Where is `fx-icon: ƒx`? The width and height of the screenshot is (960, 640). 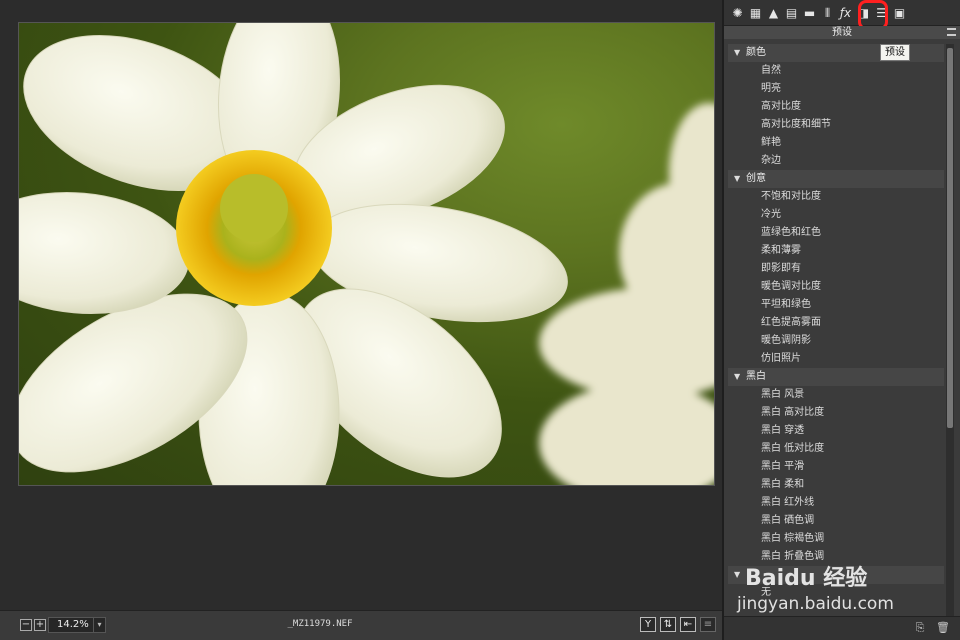 fx-icon: ƒx is located at coordinates (845, 13).